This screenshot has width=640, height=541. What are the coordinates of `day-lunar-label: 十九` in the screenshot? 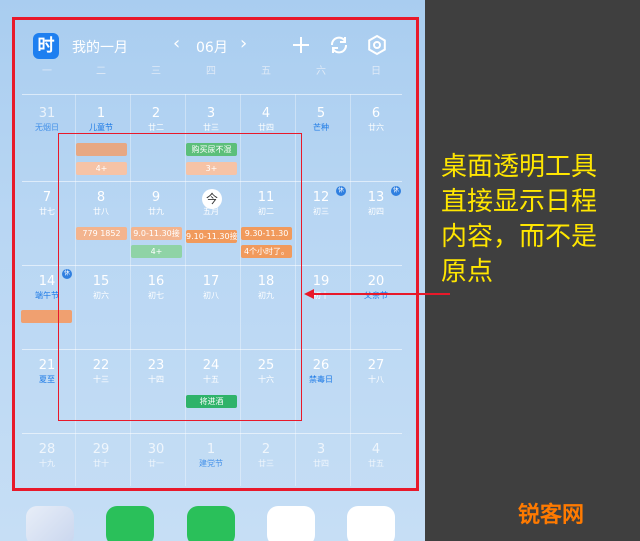 It's located at (47, 463).